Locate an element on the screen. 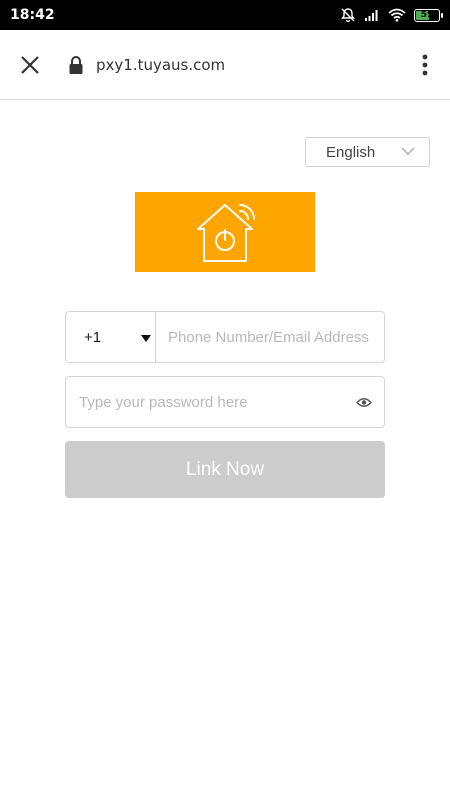 This screenshot has width=450, height=800. country-code-value: +1 is located at coordinates (93, 337).